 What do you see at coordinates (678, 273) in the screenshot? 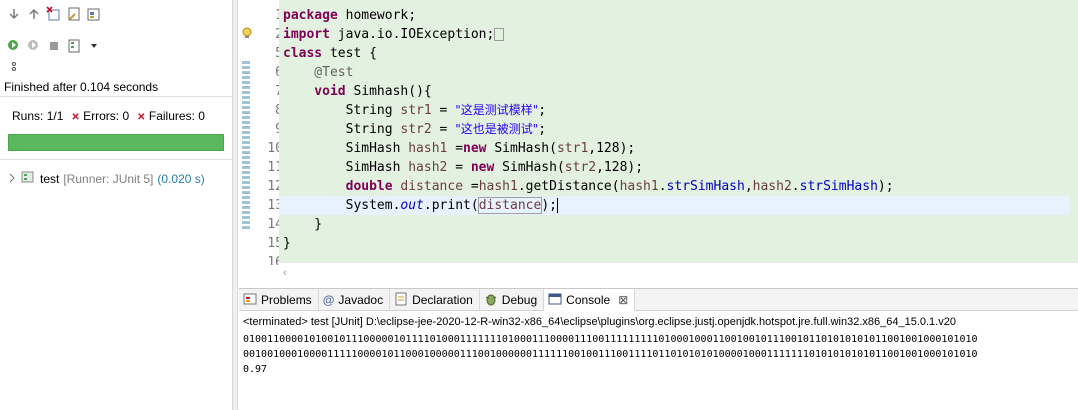
I see `horizontal-scrollbar: ‹` at bounding box center [678, 273].